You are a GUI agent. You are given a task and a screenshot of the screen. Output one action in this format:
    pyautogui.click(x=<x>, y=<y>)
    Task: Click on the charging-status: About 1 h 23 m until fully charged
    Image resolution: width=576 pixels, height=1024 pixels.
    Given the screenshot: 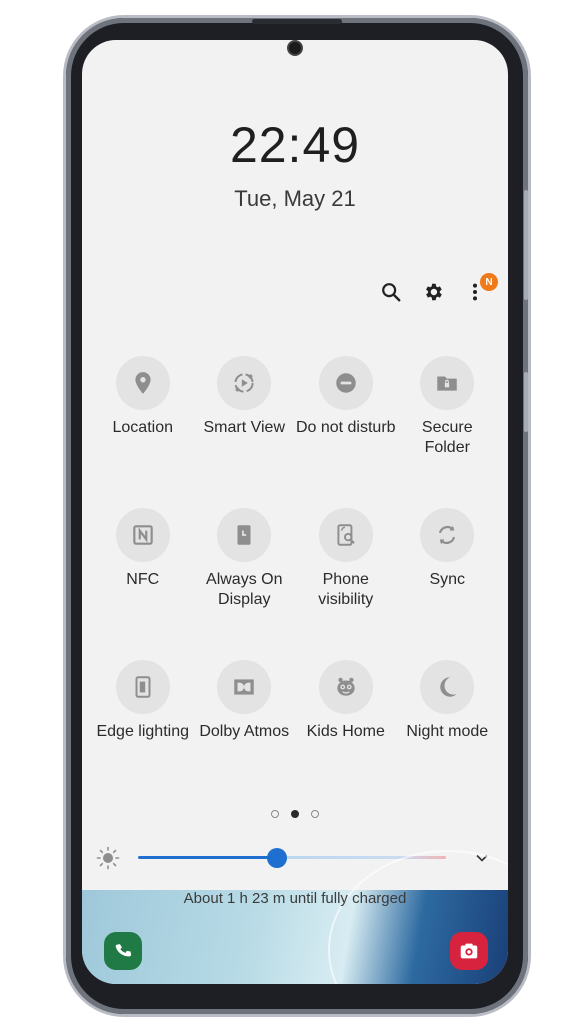 What is the action you would take?
    pyautogui.click(x=295, y=898)
    